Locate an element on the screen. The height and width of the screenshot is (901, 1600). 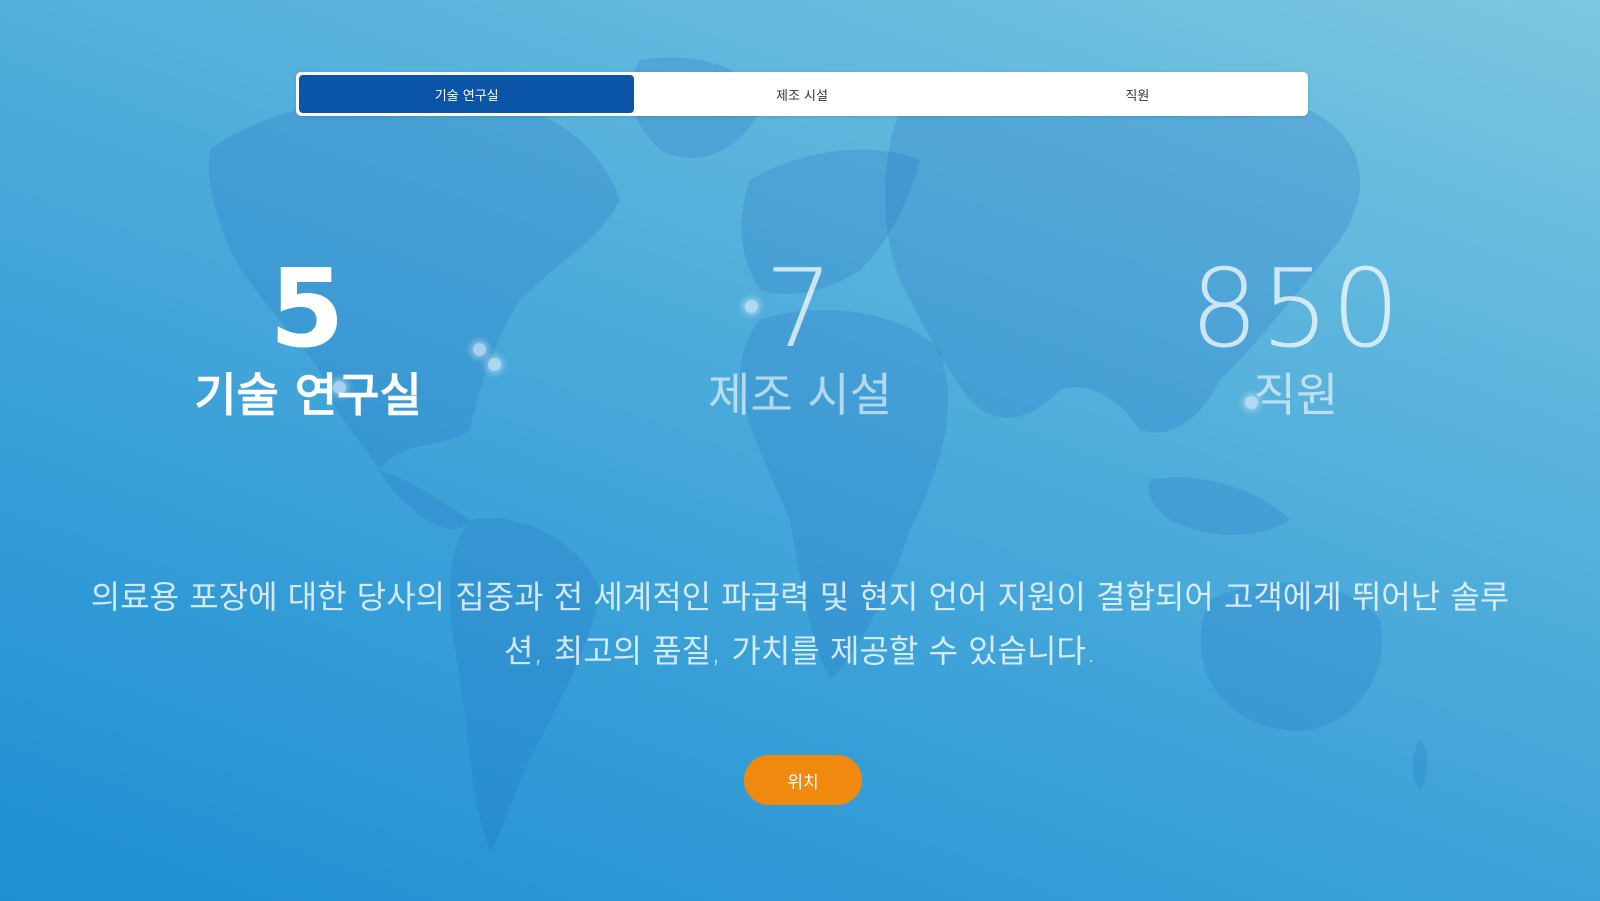
tab-tech-labs: 기술 연구실 is located at coordinates (467, 94).